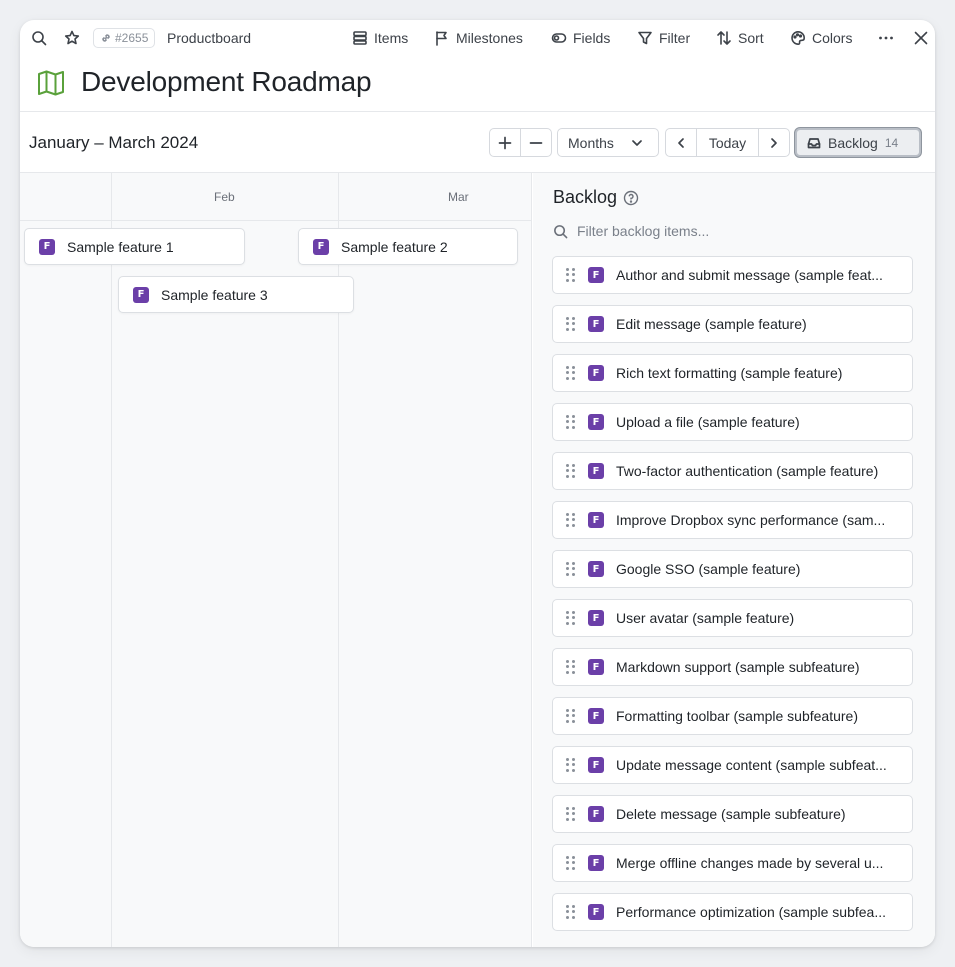 This screenshot has width=955, height=967. I want to click on sort-icon, so click(724, 38).